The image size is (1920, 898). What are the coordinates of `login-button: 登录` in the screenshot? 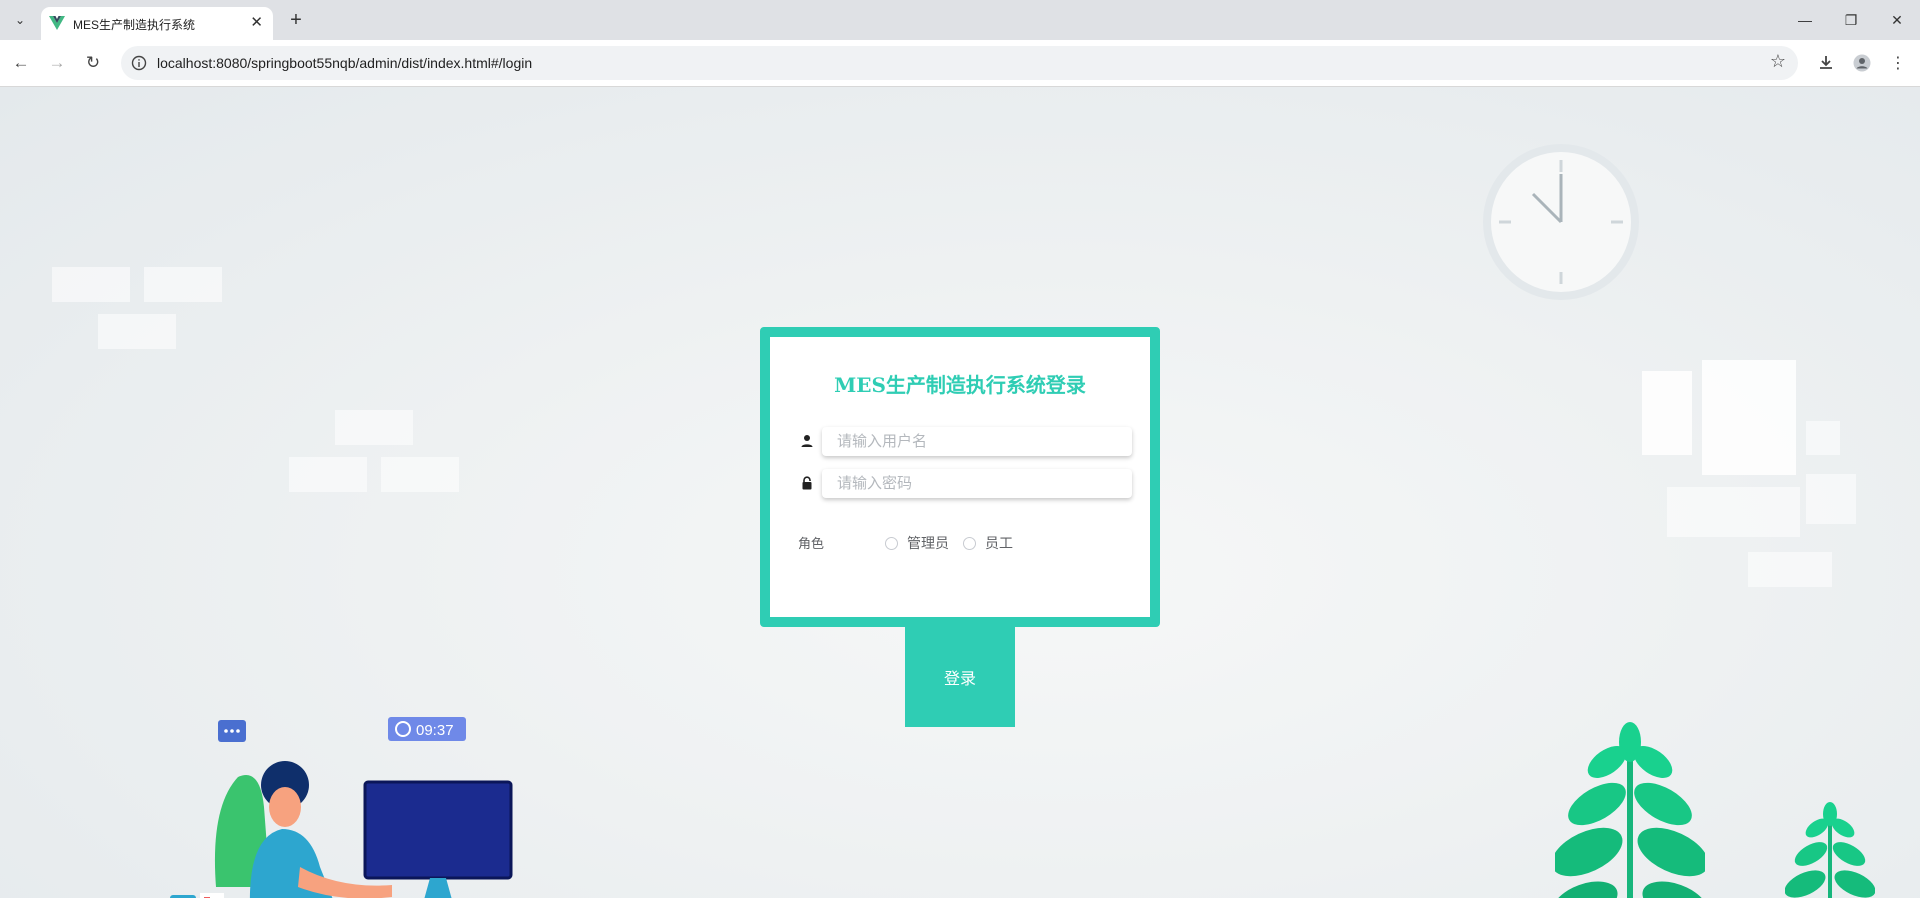 It's located at (960, 677).